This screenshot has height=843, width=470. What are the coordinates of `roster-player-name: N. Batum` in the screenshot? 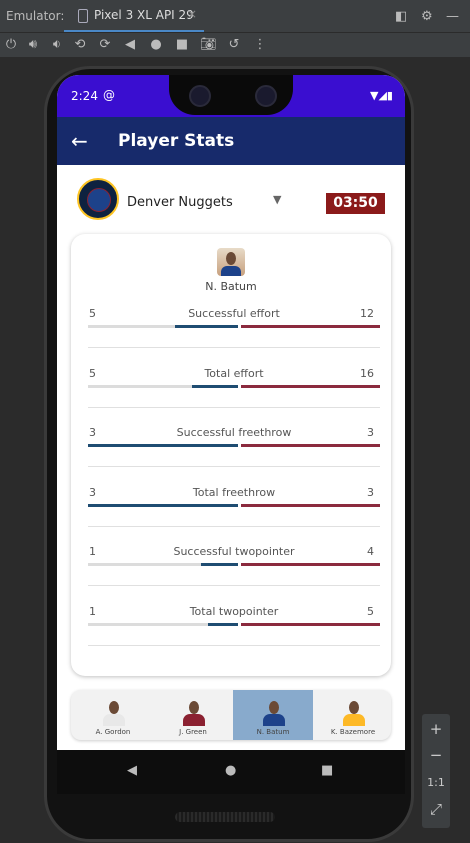 It's located at (273, 732).